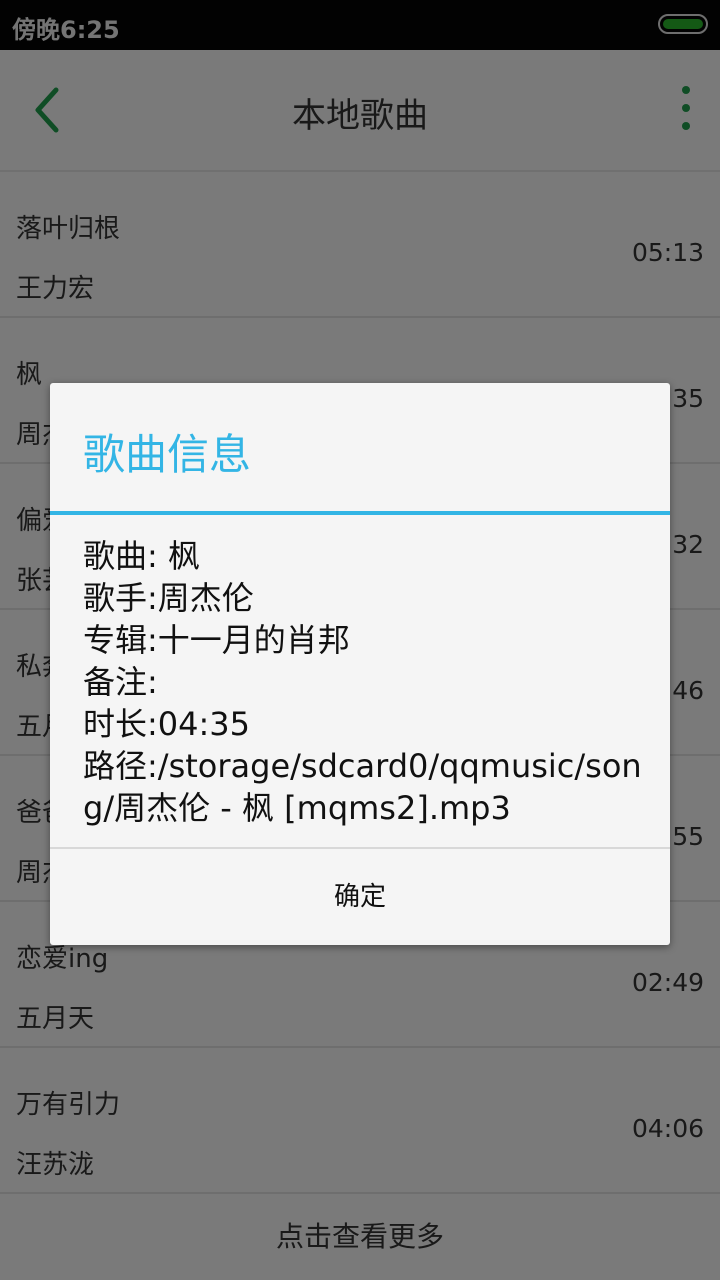 The image size is (720, 1280). What do you see at coordinates (167, 454) in the screenshot?
I see `dialog-title: 歌曲信息` at bounding box center [167, 454].